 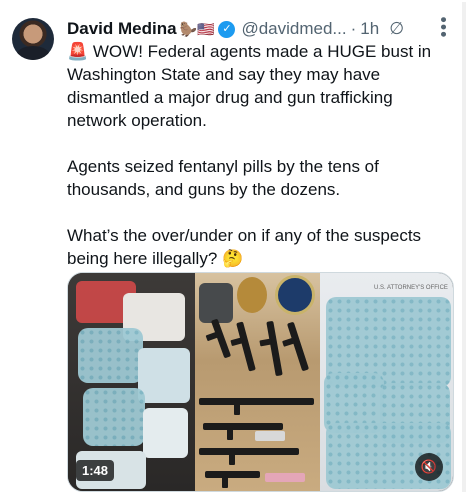 What do you see at coordinates (122, 29) in the screenshot?
I see `author-name: David Medina` at bounding box center [122, 29].